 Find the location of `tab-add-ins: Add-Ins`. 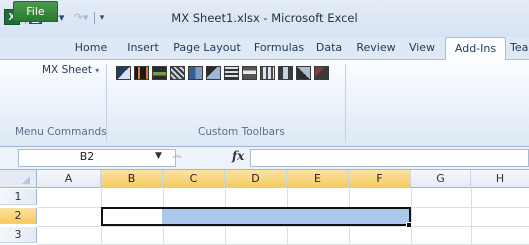

tab-add-ins: Add-Ins is located at coordinates (475, 49).